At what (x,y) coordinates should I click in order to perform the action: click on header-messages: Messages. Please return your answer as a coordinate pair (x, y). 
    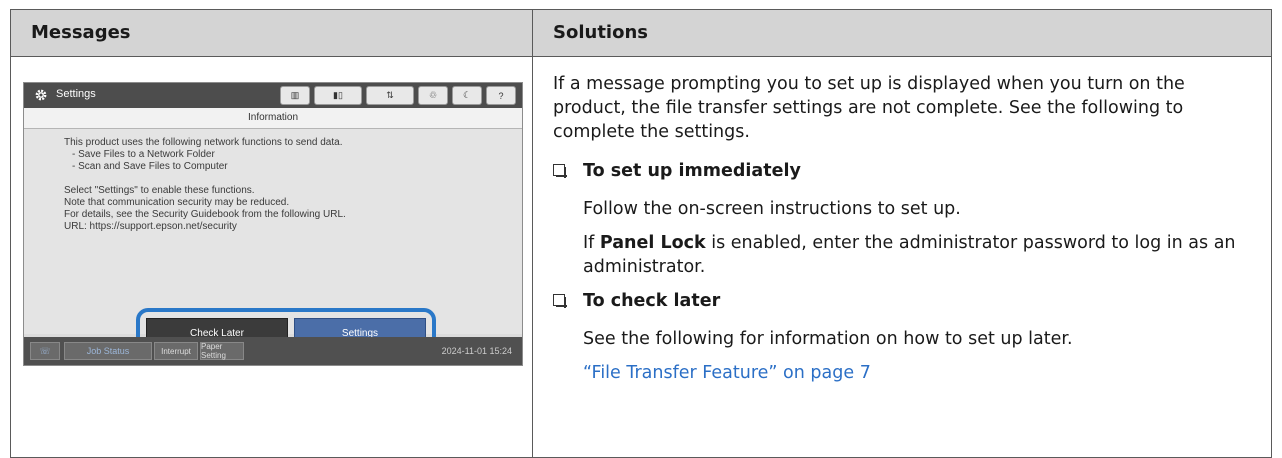
    Looking at the image, I should click on (271, 33).